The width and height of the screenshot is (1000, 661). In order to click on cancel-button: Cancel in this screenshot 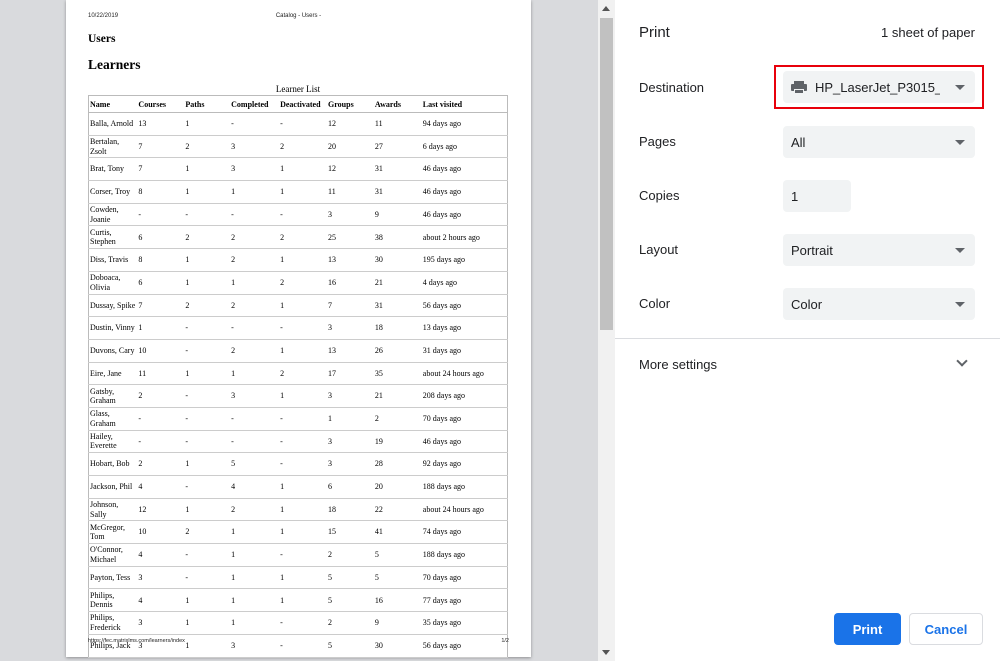, I will do `click(946, 629)`.